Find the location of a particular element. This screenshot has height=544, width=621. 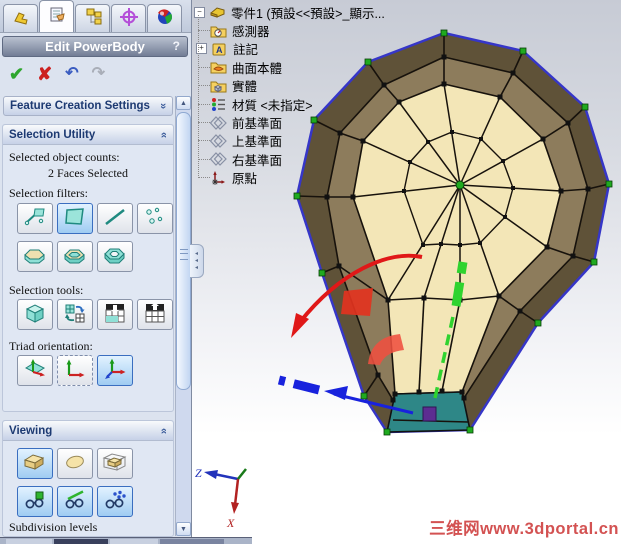

glasses-faces-icon is located at coordinates (35, 501).